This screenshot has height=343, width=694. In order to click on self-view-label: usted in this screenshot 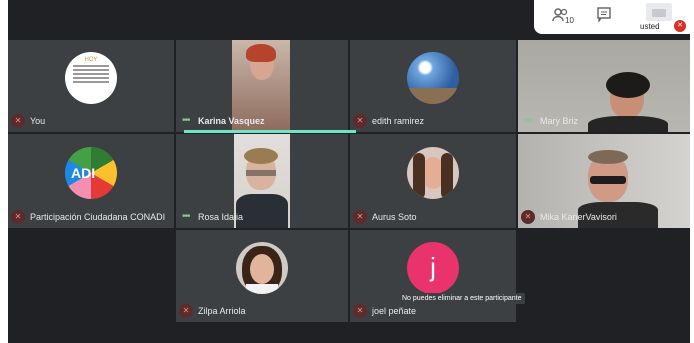, I will do `click(650, 26)`.